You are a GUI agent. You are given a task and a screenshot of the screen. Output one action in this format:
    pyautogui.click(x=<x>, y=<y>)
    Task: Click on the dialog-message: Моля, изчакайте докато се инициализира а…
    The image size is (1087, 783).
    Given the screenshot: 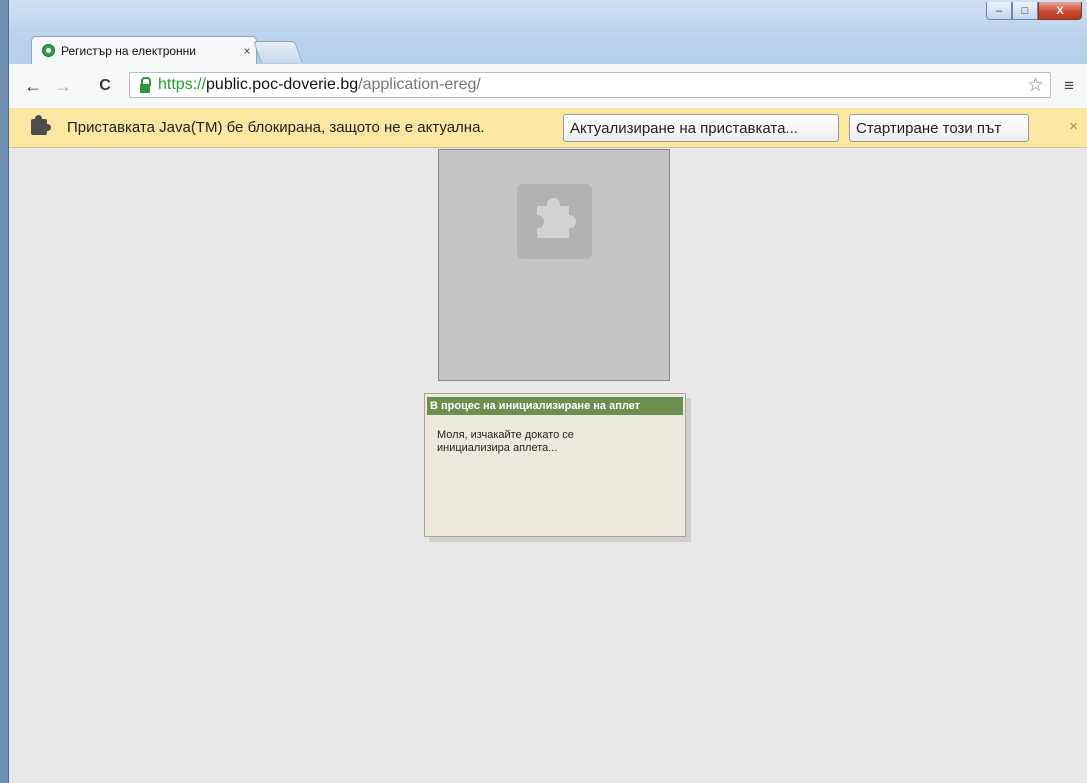 What is the action you would take?
    pyautogui.click(x=505, y=441)
    